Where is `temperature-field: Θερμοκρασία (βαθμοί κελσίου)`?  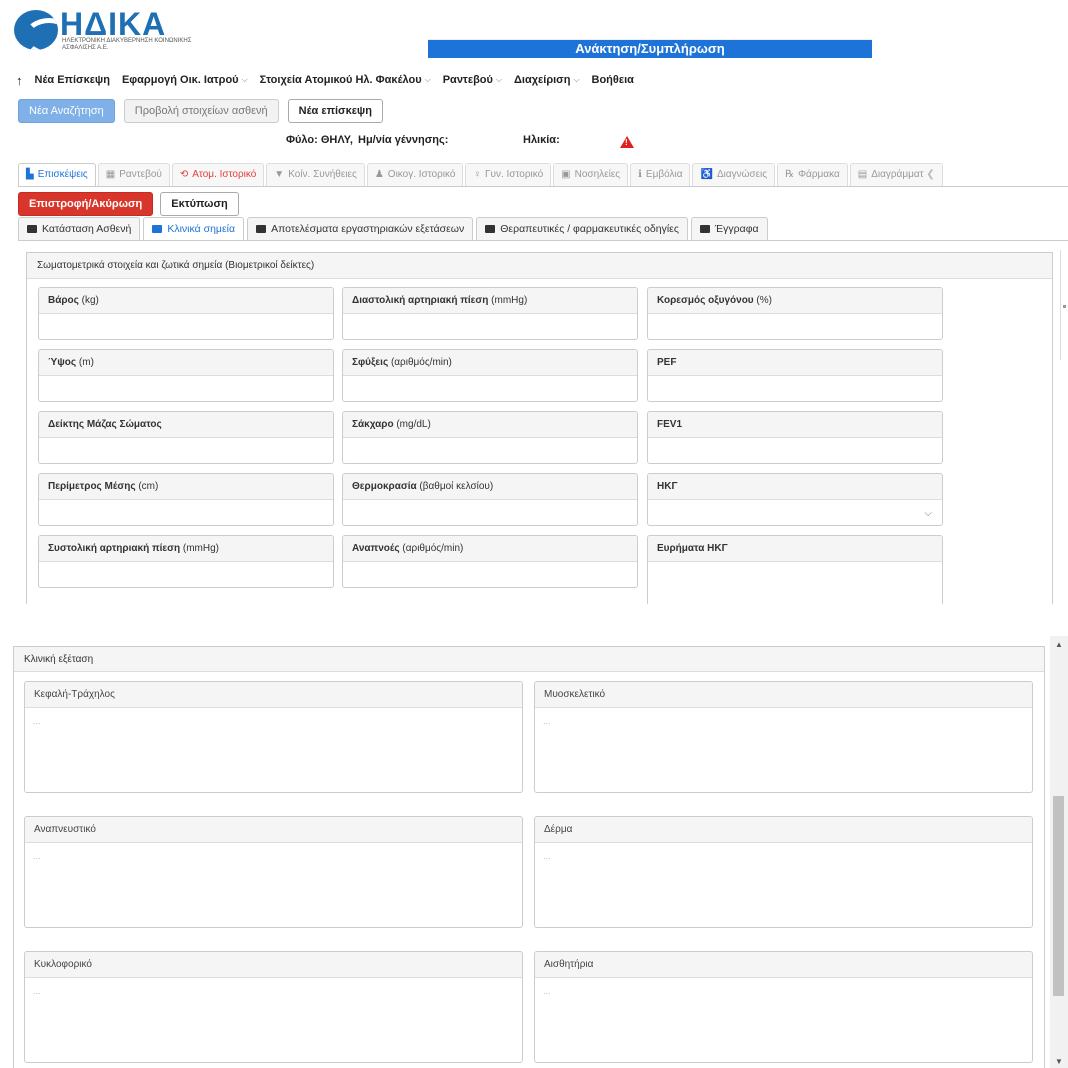
temperature-field: Θερμοκρασία (βαθμοί κελσίου) is located at coordinates (490, 499).